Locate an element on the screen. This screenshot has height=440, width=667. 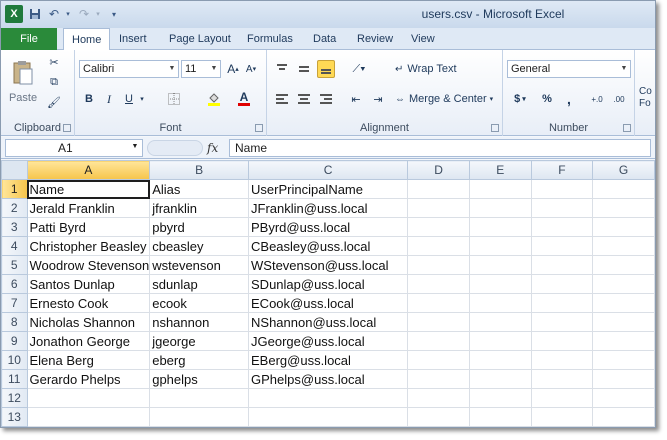
row-header: 2 is located at coordinates (14, 208).